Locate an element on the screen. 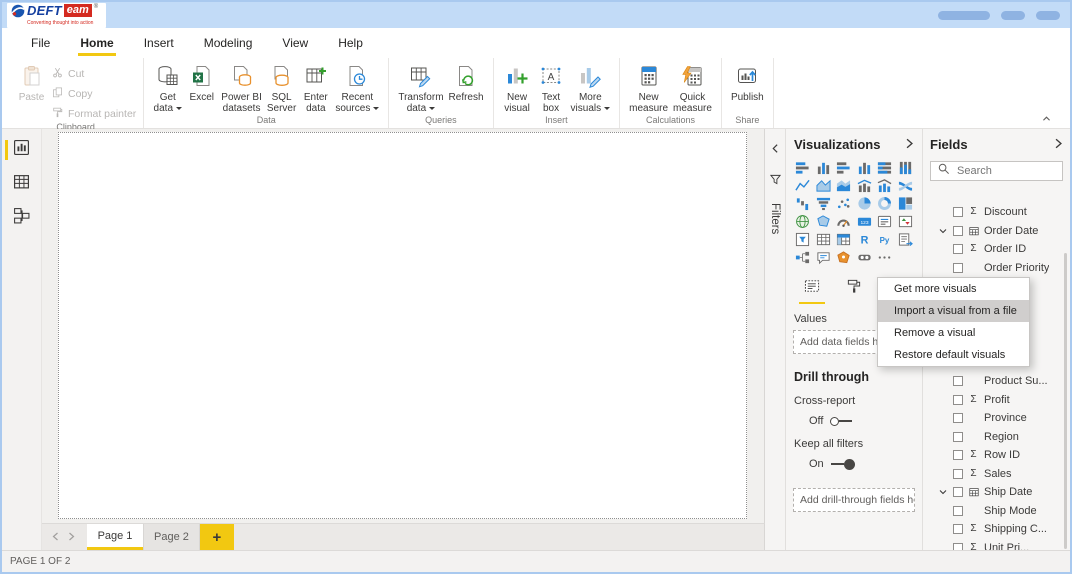 The height and width of the screenshot is (574, 1072). viz-metrics-visual is located at coordinates (865, 260).